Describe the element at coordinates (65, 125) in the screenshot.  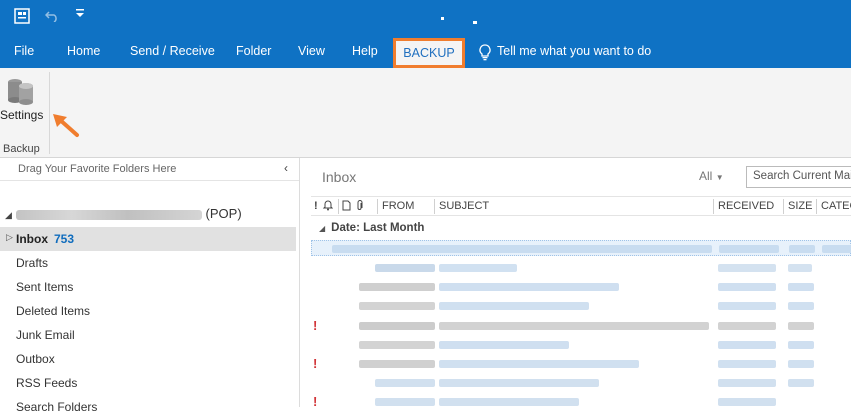
I see `arrow-annotation-icon` at that location.